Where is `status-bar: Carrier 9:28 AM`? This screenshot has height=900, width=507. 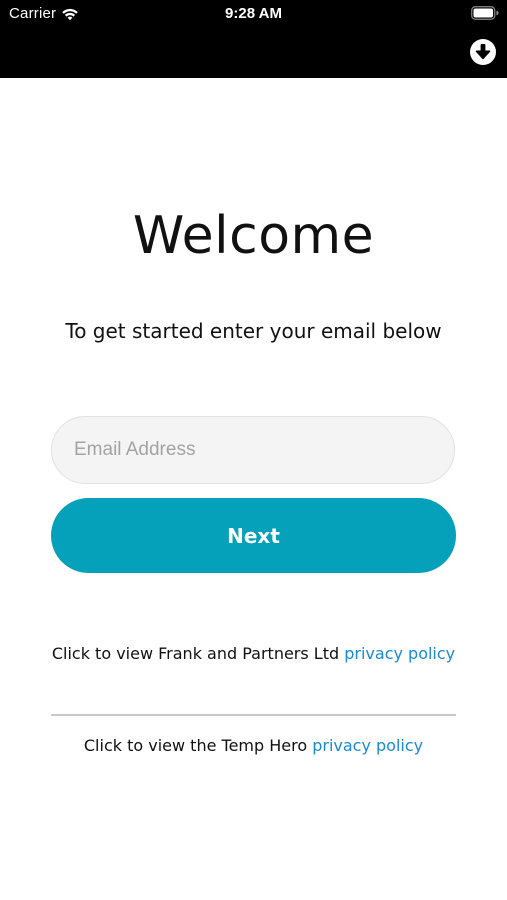
status-bar: Carrier 9:28 AM is located at coordinates (253, 14).